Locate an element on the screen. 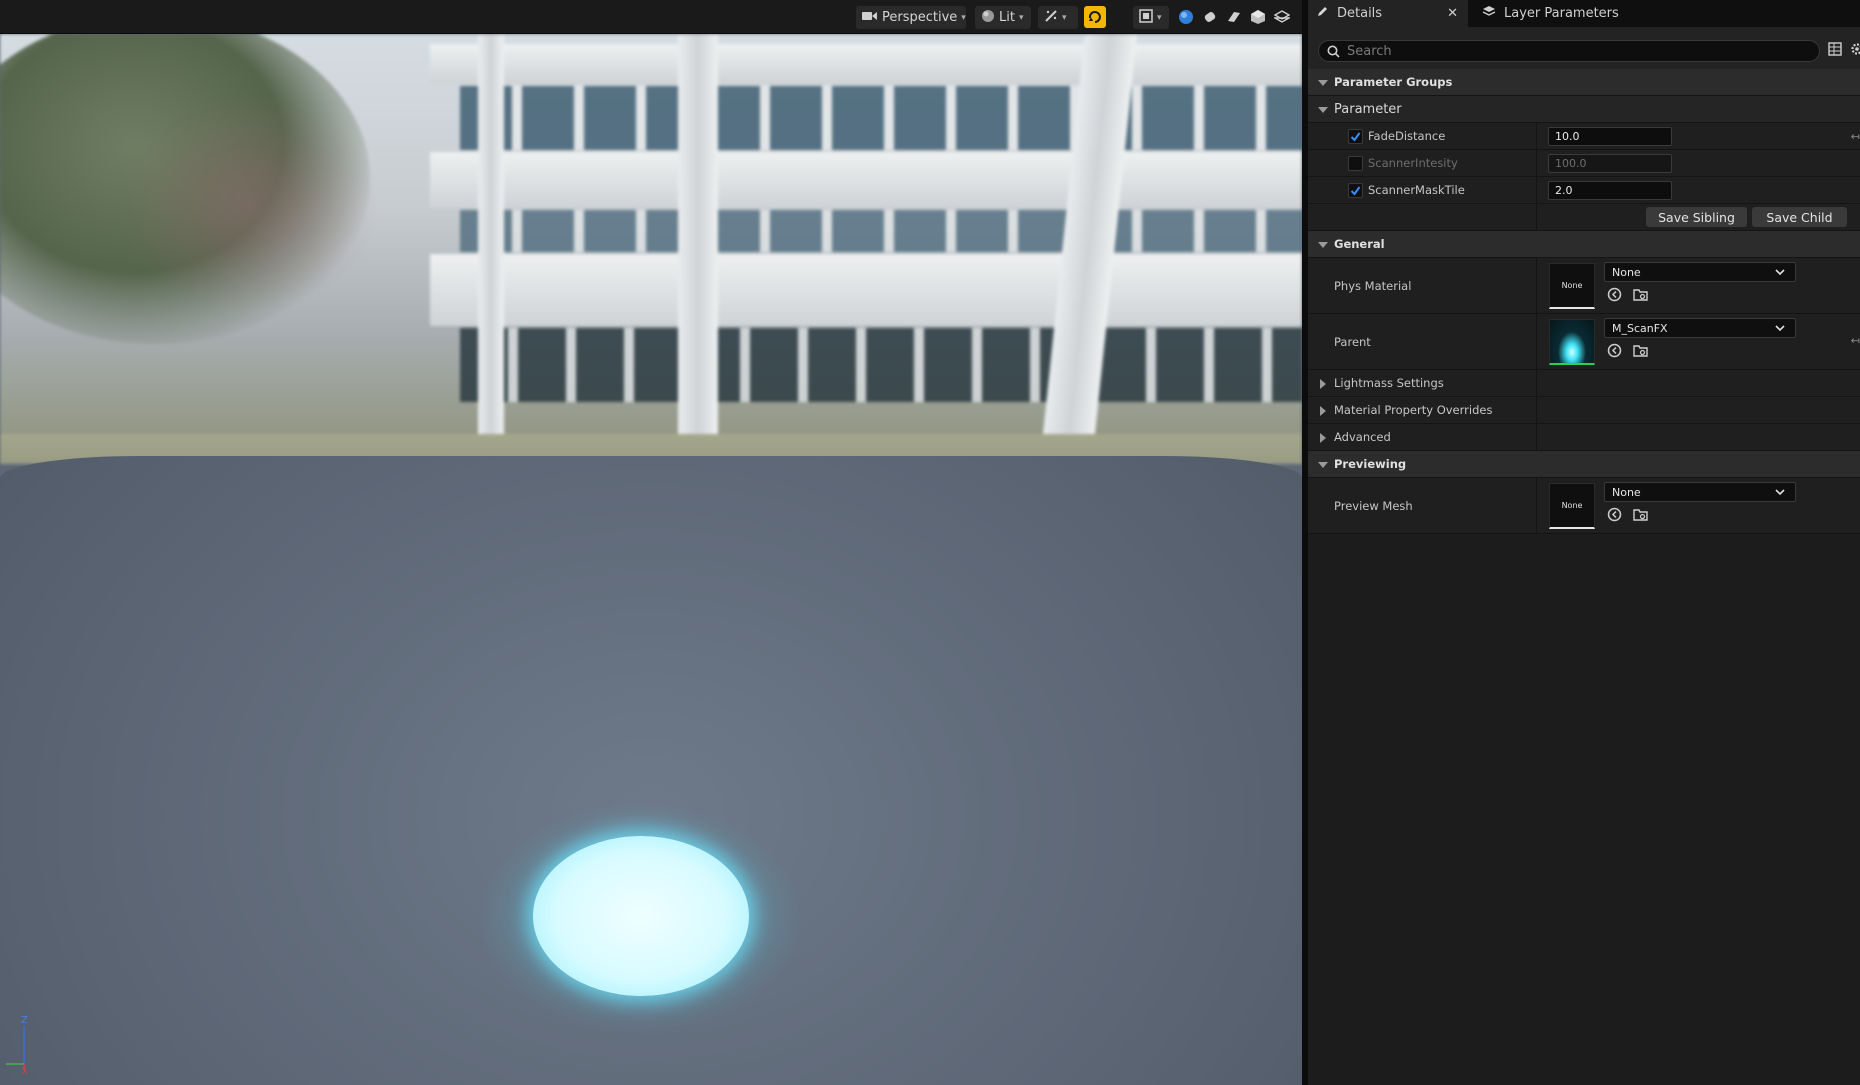  save-child-button: Save Child is located at coordinates (1799, 217).